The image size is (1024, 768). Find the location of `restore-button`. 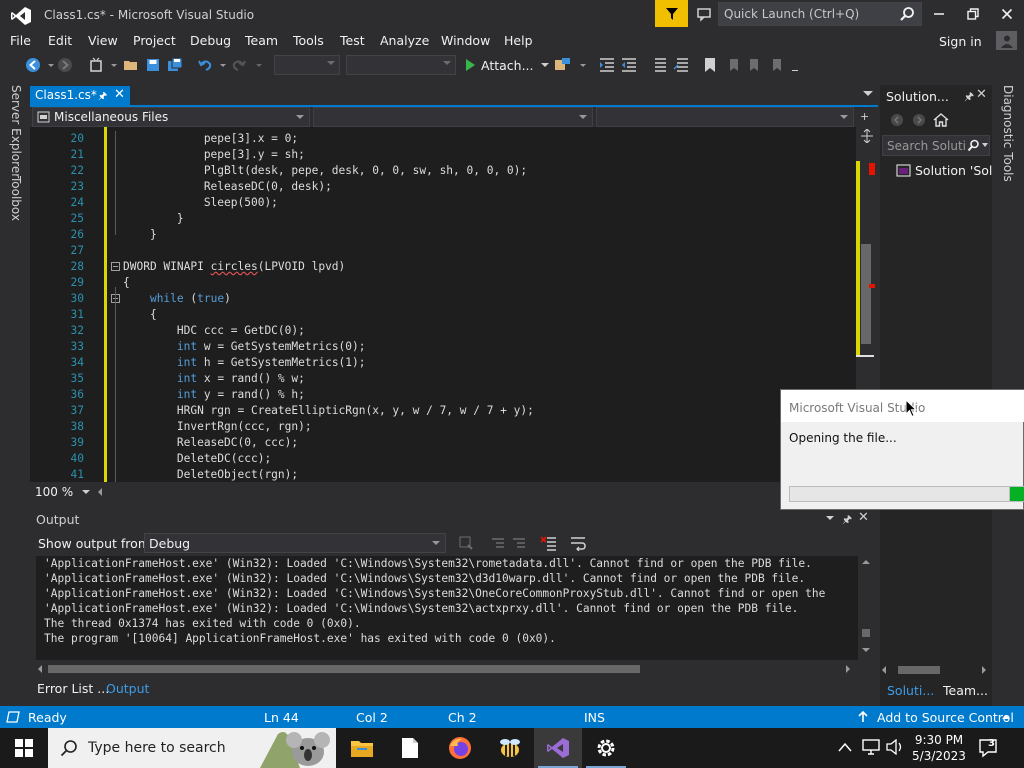

restore-button is located at coordinates (973, 14).